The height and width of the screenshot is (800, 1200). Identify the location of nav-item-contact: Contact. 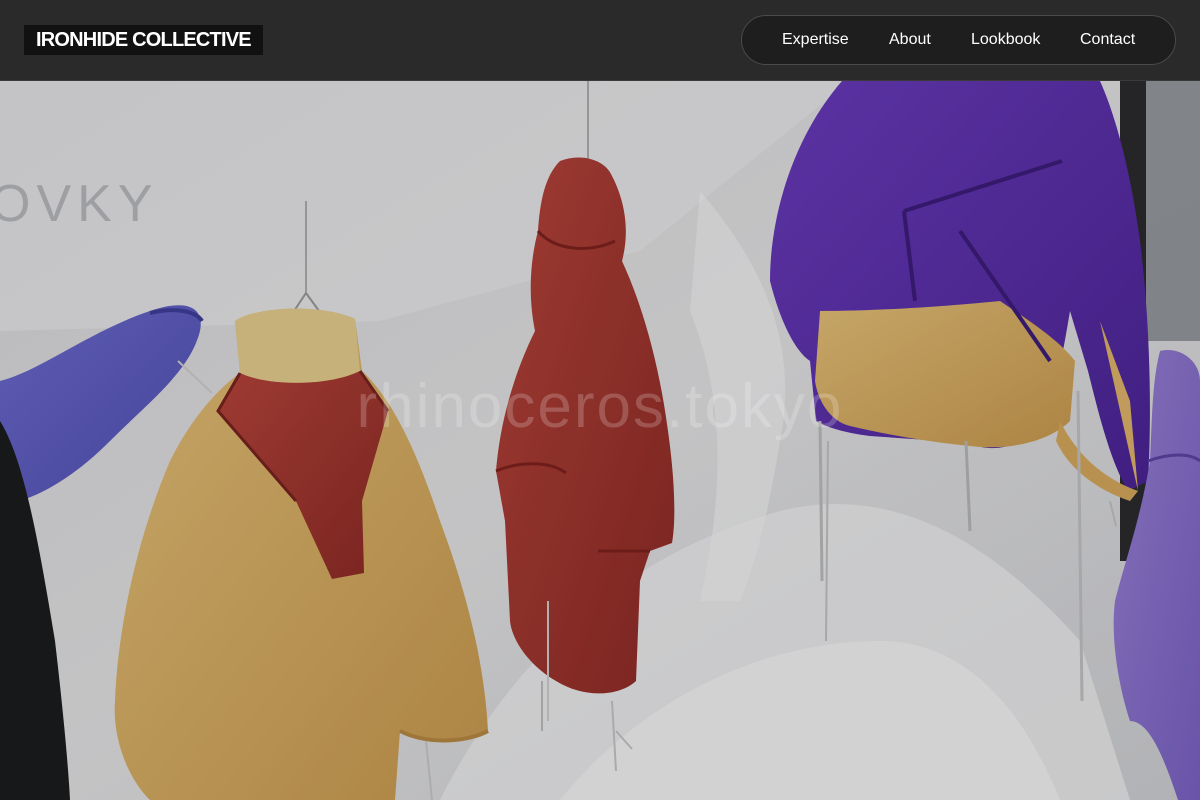
(1107, 40).